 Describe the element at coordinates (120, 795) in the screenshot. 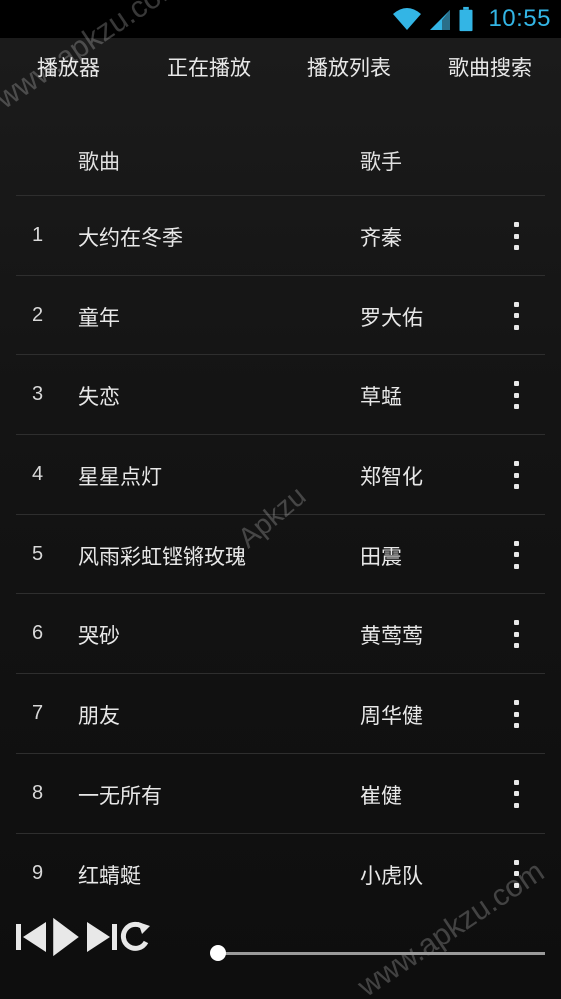

I see `song-title: 一无所有` at that location.